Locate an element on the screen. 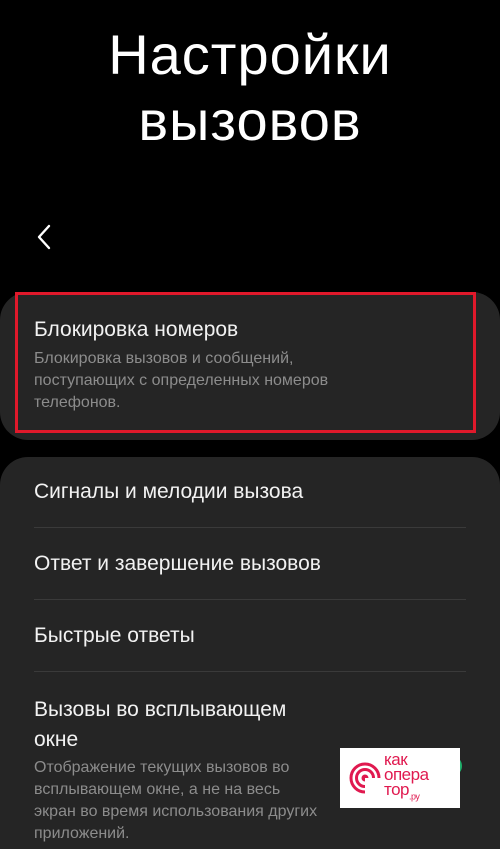  watermark-logo: как опера тор.ру is located at coordinates (400, 778).